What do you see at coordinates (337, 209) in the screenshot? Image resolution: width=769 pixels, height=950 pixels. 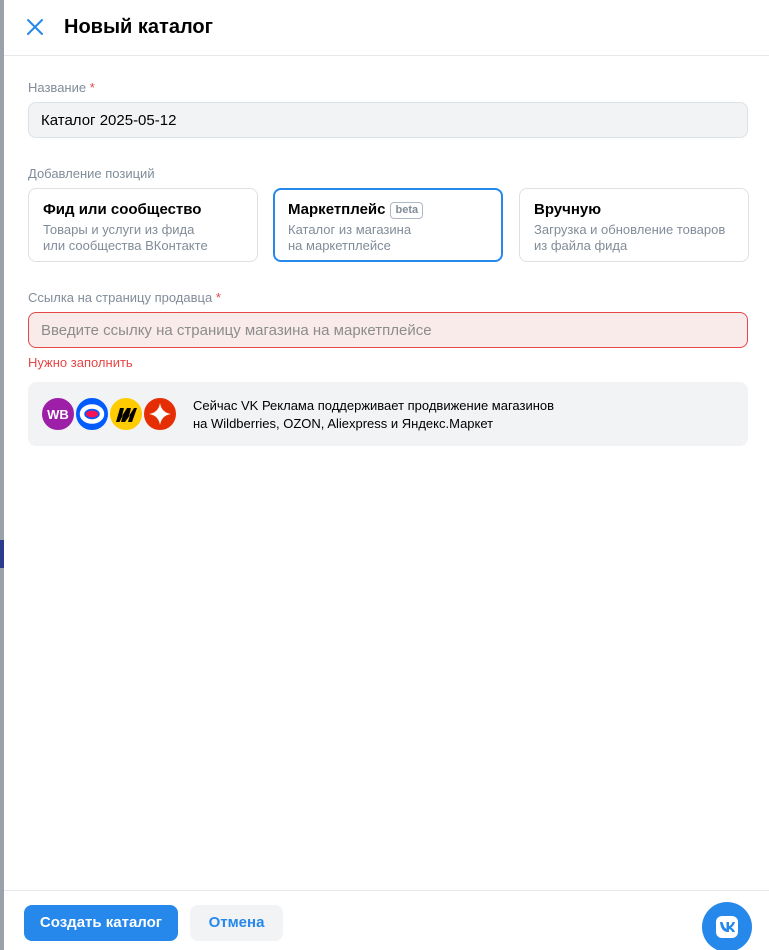 I see `option-title-text: Маркетплейс` at bounding box center [337, 209].